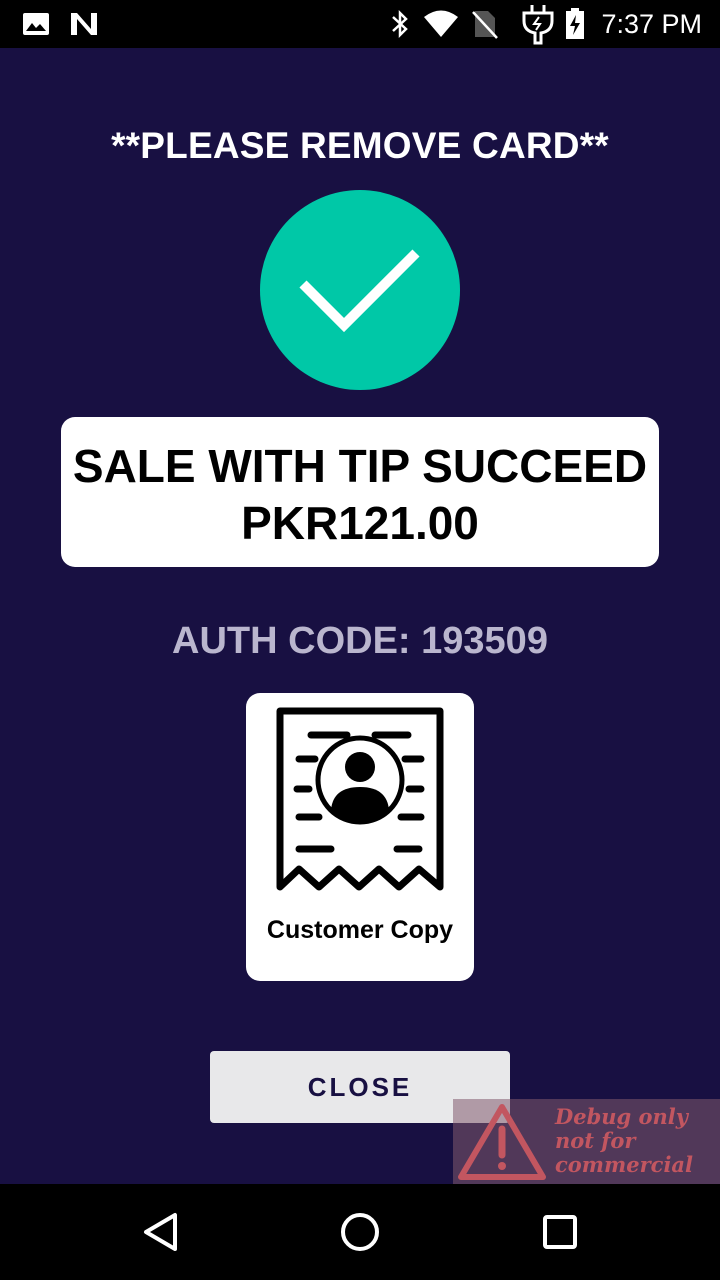 The height and width of the screenshot is (1280, 720). I want to click on watermark-line: commercial, so click(624, 1164).